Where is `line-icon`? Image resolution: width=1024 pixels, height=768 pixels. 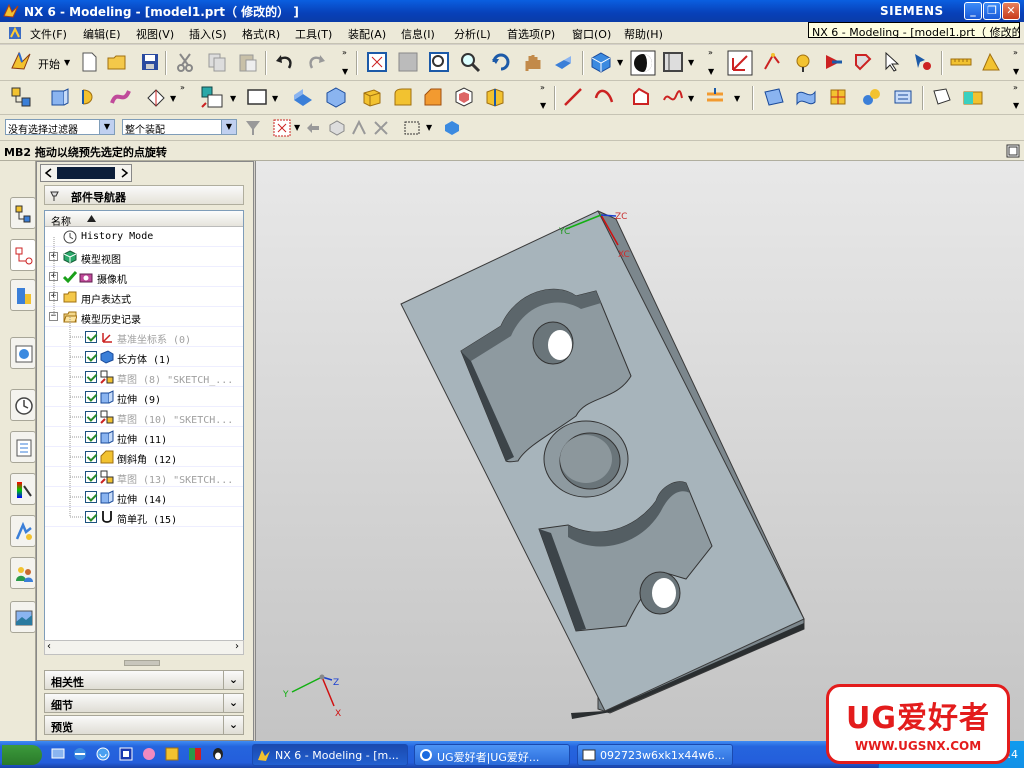 line-icon is located at coordinates (573, 97).